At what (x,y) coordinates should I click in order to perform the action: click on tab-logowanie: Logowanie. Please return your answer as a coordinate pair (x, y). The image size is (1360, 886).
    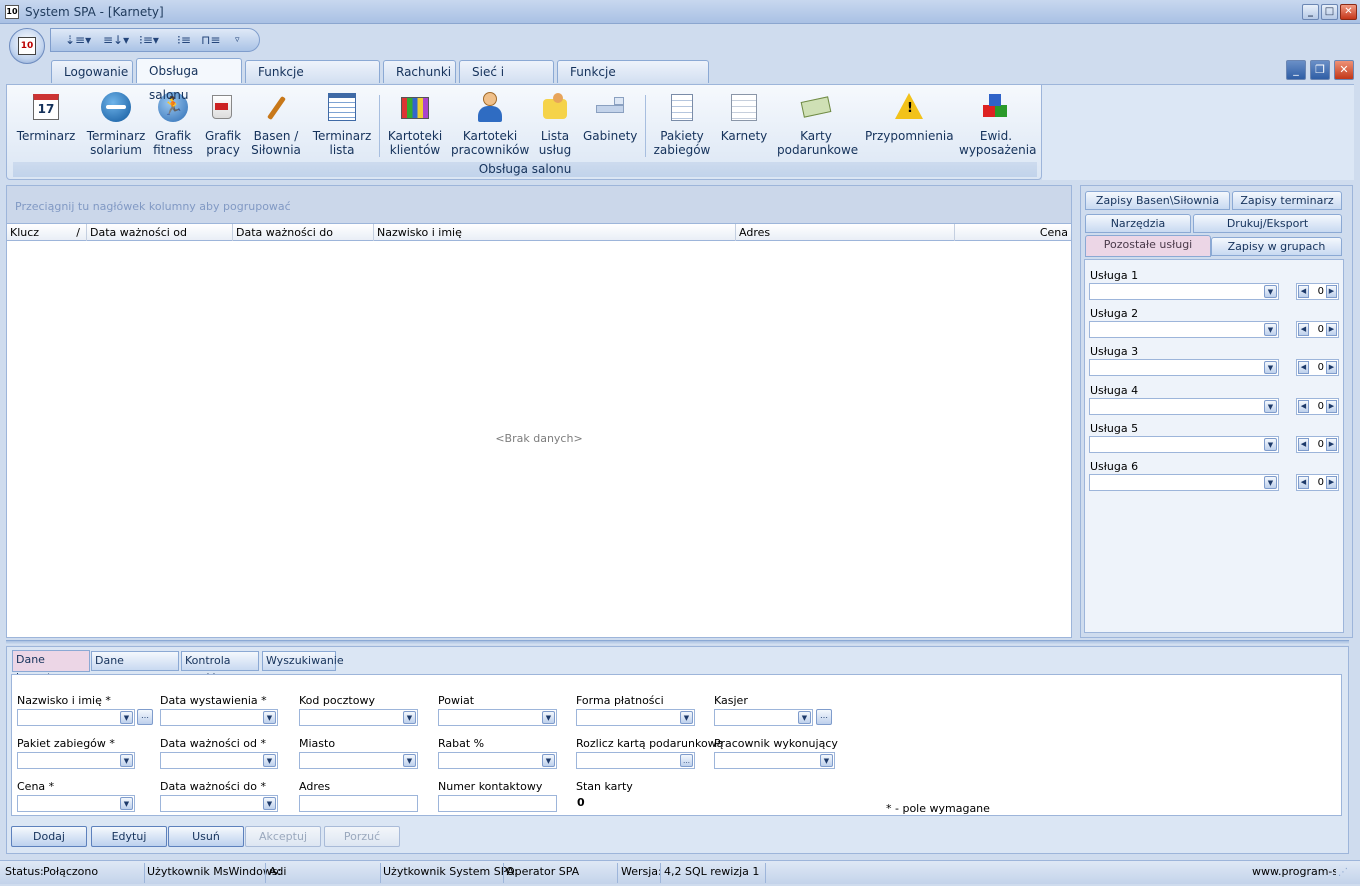
    Looking at the image, I should click on (92, 71).